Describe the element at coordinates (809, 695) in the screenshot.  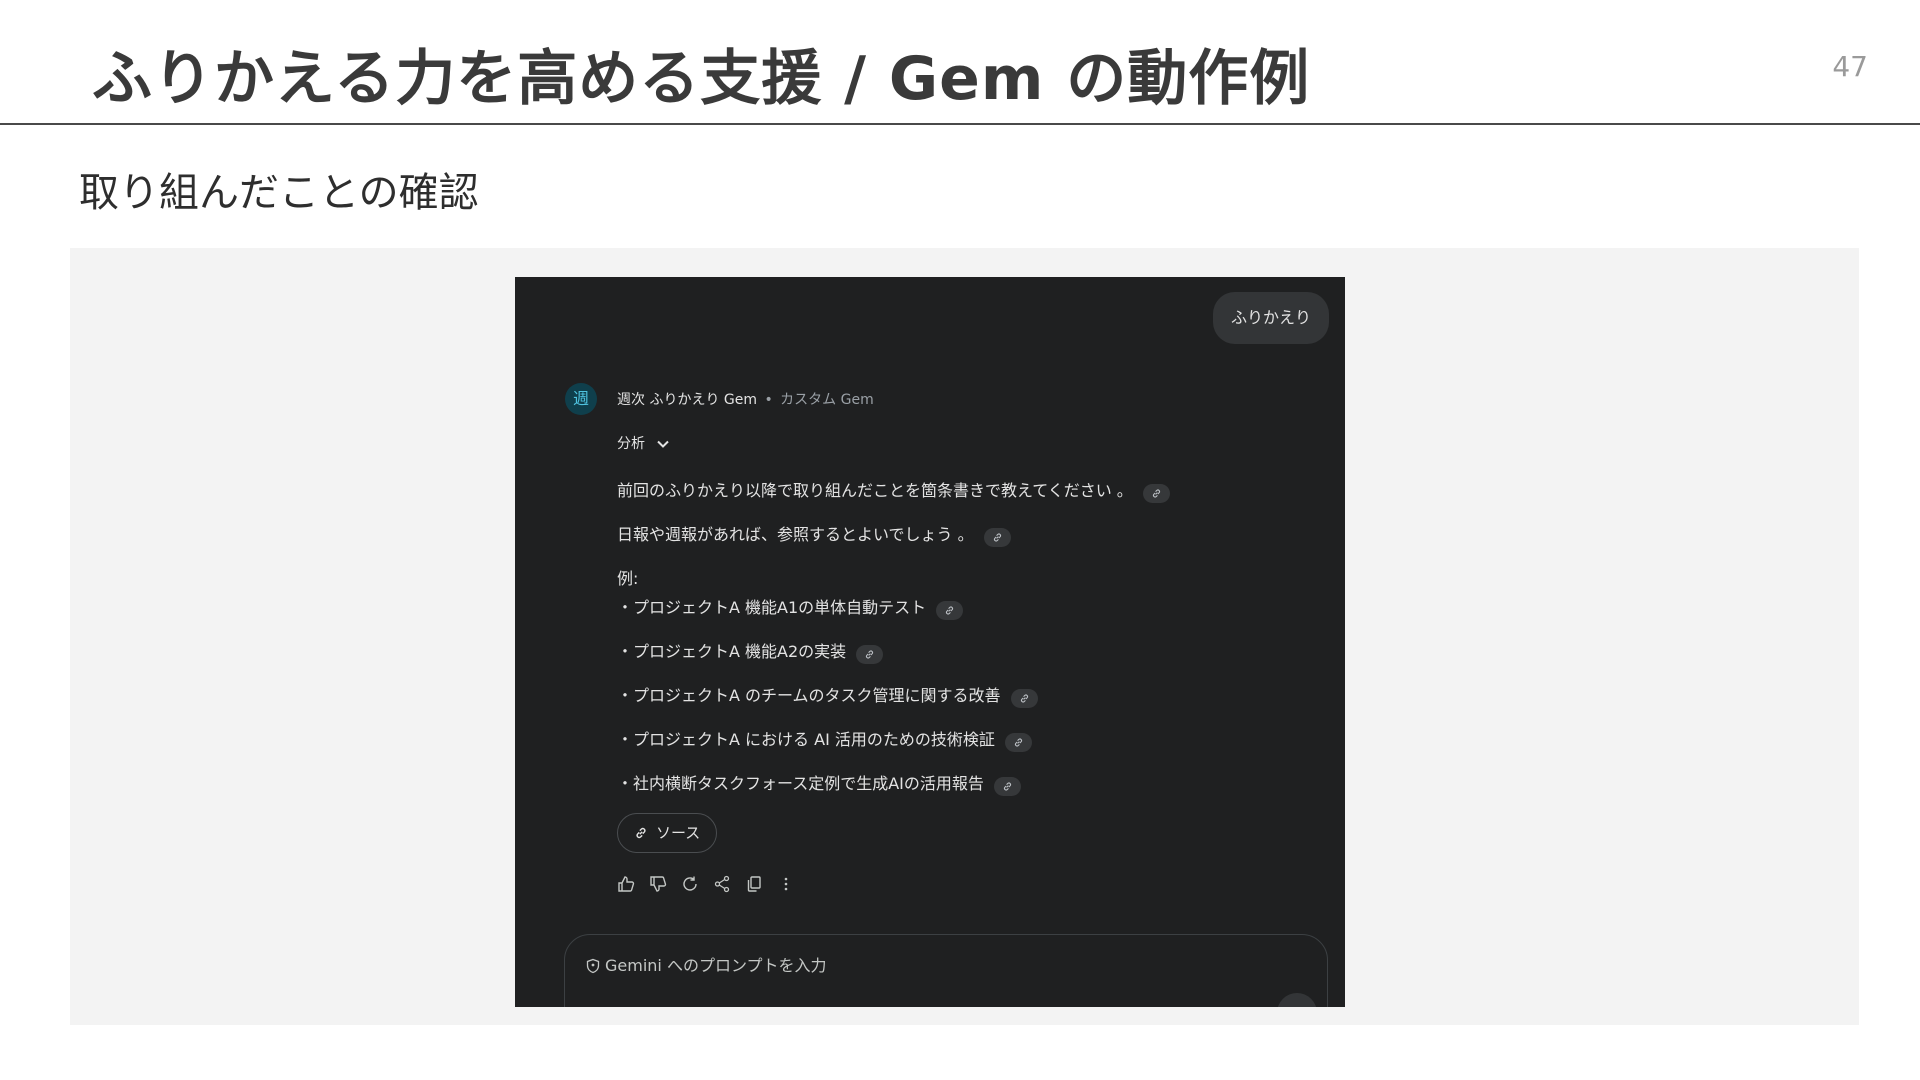
I see `response-text: ・プロジェクトA のチームのタスク管理に関する改善` at that location.